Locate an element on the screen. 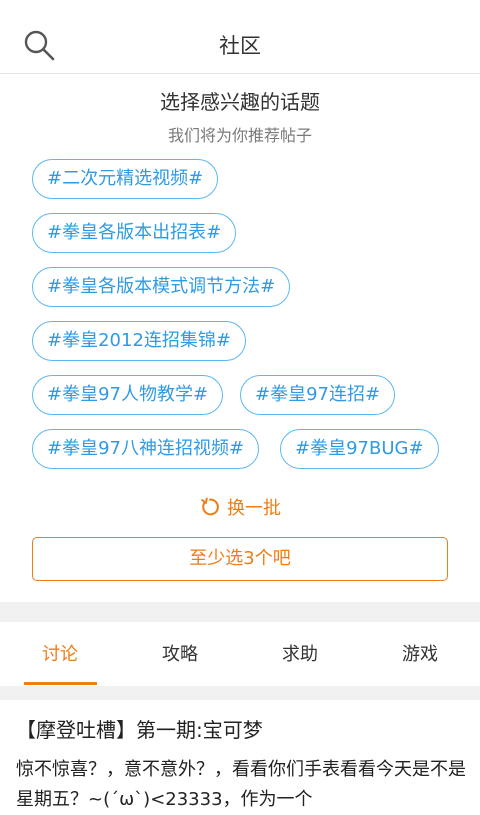 This screenshot has width=480, height=815. topic-tag: #拳皇各版本出招表# is located at coordinates (134, 233).